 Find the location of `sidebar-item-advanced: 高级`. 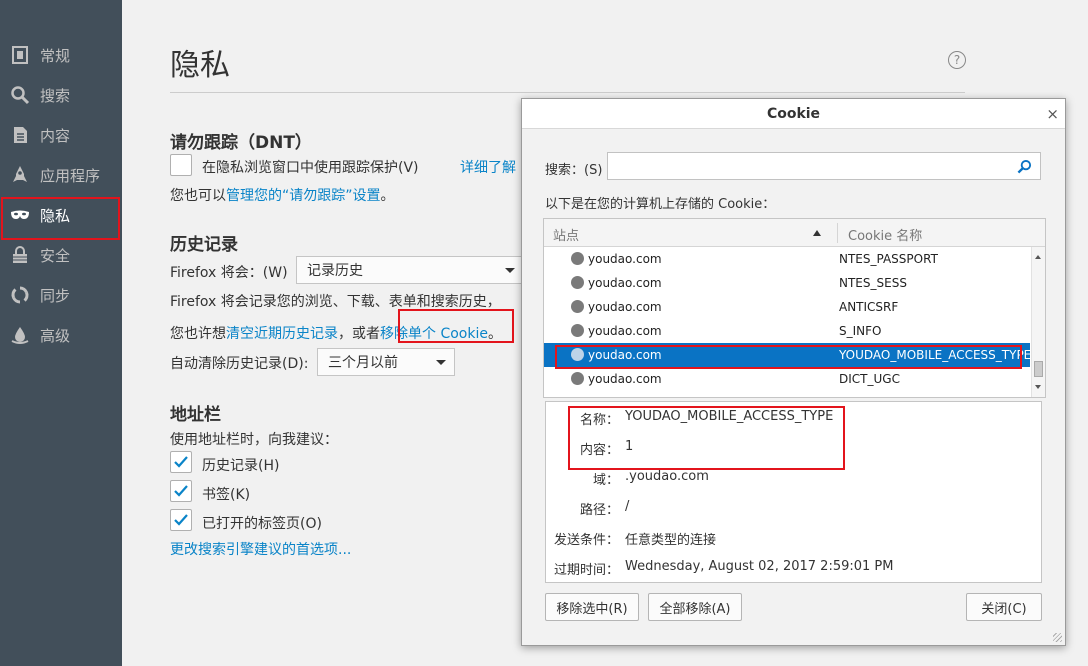

sidebar-item-advanced: 高级 is located at coordinates (61, 335).